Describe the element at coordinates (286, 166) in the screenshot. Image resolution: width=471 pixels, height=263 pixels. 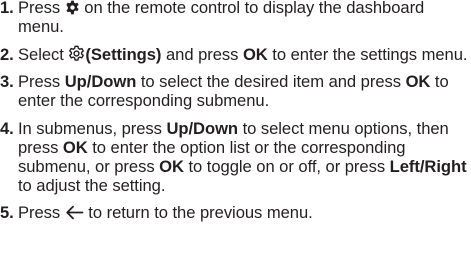
I see `step-text: to toggle on or off, or press` at that location.